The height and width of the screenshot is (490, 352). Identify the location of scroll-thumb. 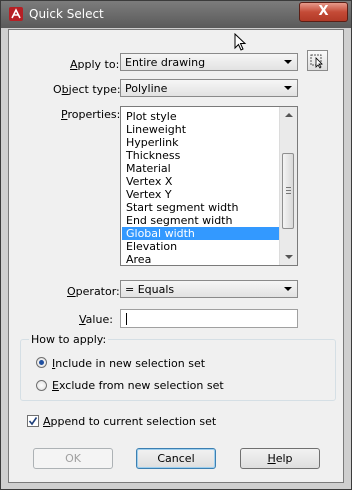
(288, 191).